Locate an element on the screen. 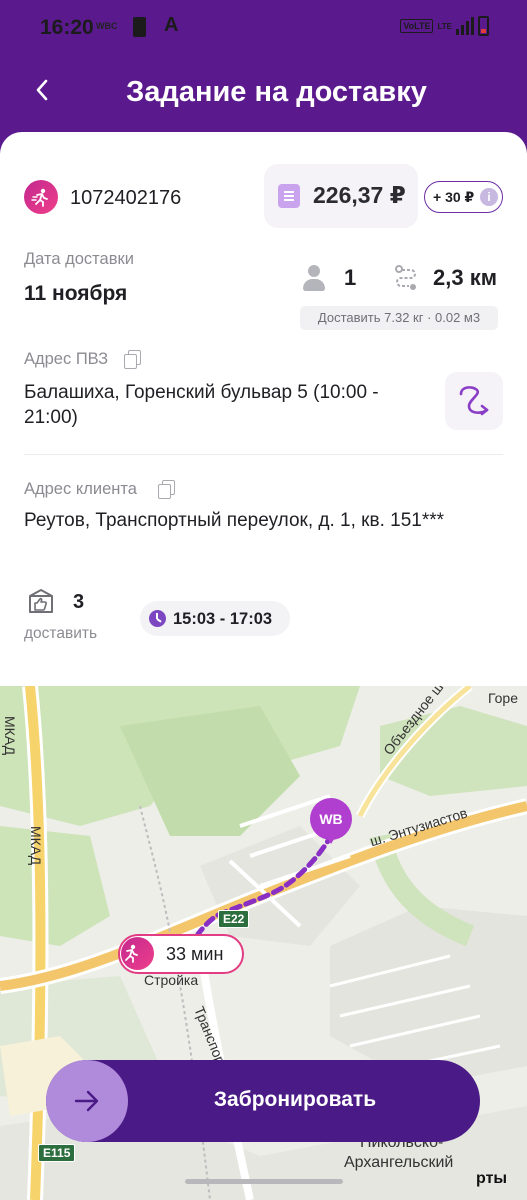 Image resolution: width=527 pixels, height=1200 pixels. lte-label: LTE is located at coordinates (444, 26).